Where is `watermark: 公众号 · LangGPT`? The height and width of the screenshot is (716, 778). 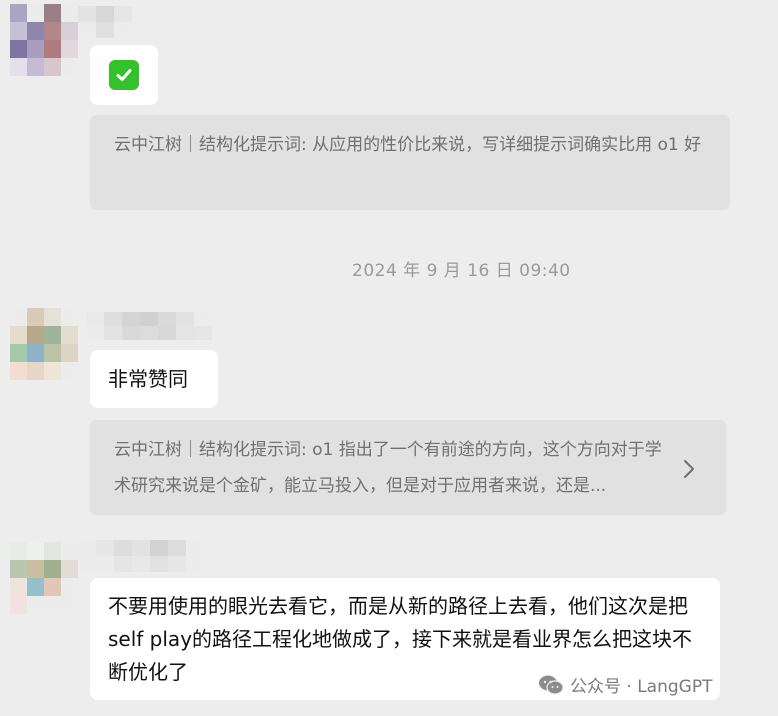 watermark: 公众号 · LangGPT is located at coordinates (625, 684).